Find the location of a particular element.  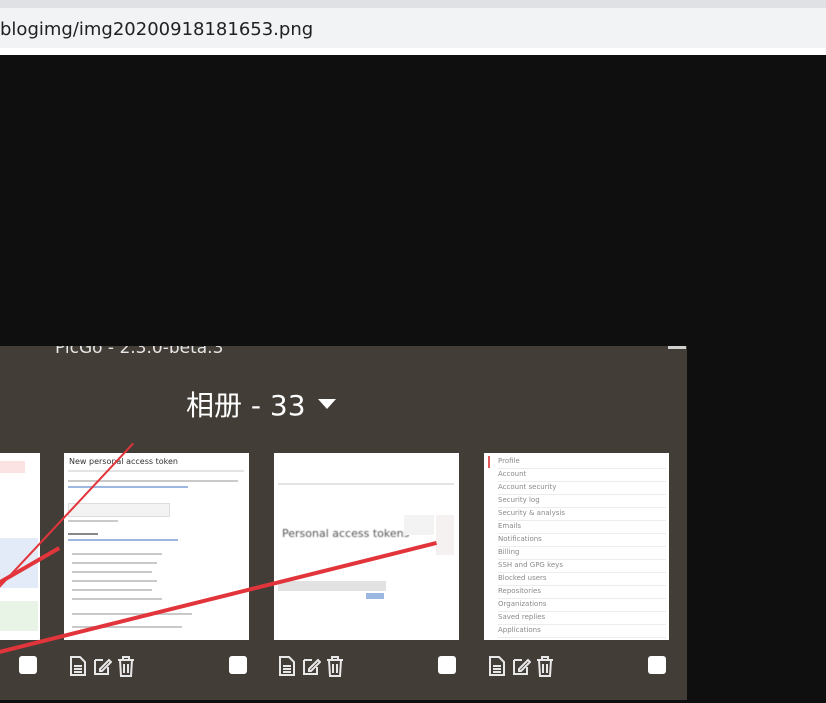

thumbnail-list-item: Applications is located at coordinates (582, 631).